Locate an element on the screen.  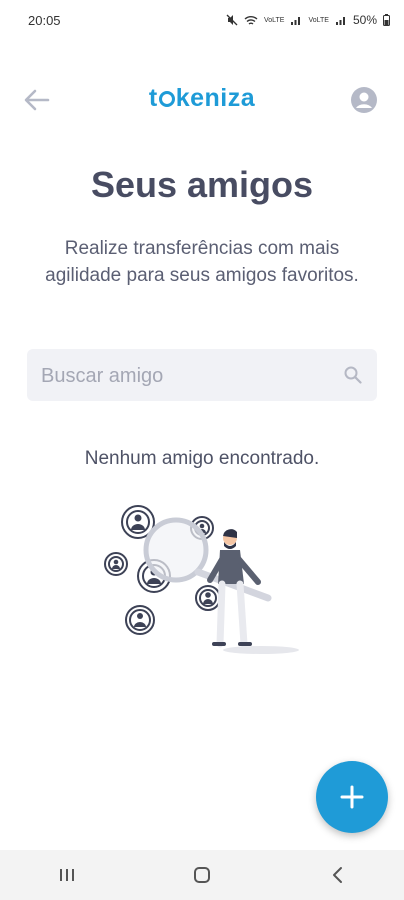
profile-button is located at coordinates (364, 100).